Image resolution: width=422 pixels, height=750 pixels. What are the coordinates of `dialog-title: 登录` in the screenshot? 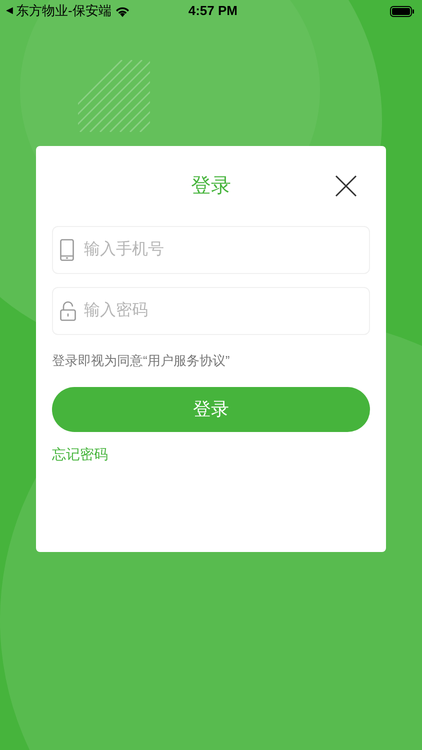 It's located at (211, 186).